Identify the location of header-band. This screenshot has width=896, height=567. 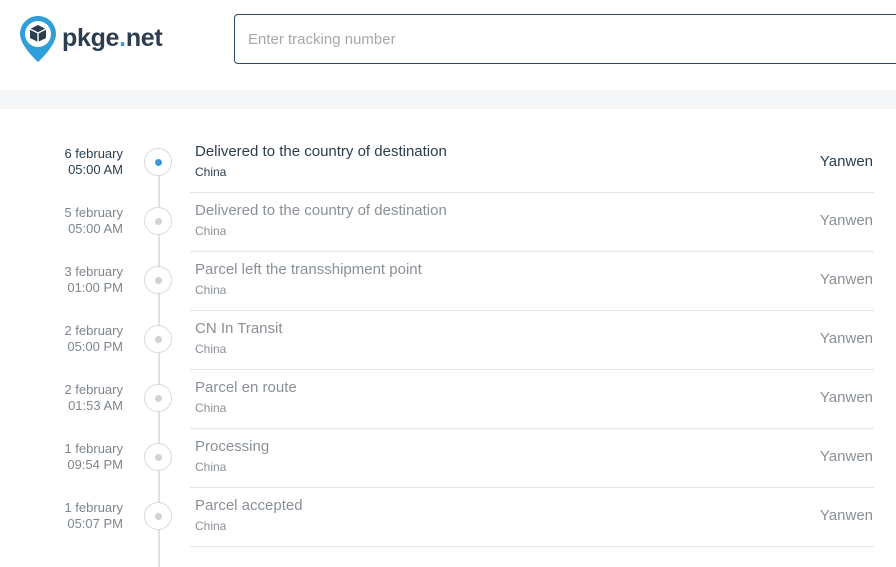
(448, 99).